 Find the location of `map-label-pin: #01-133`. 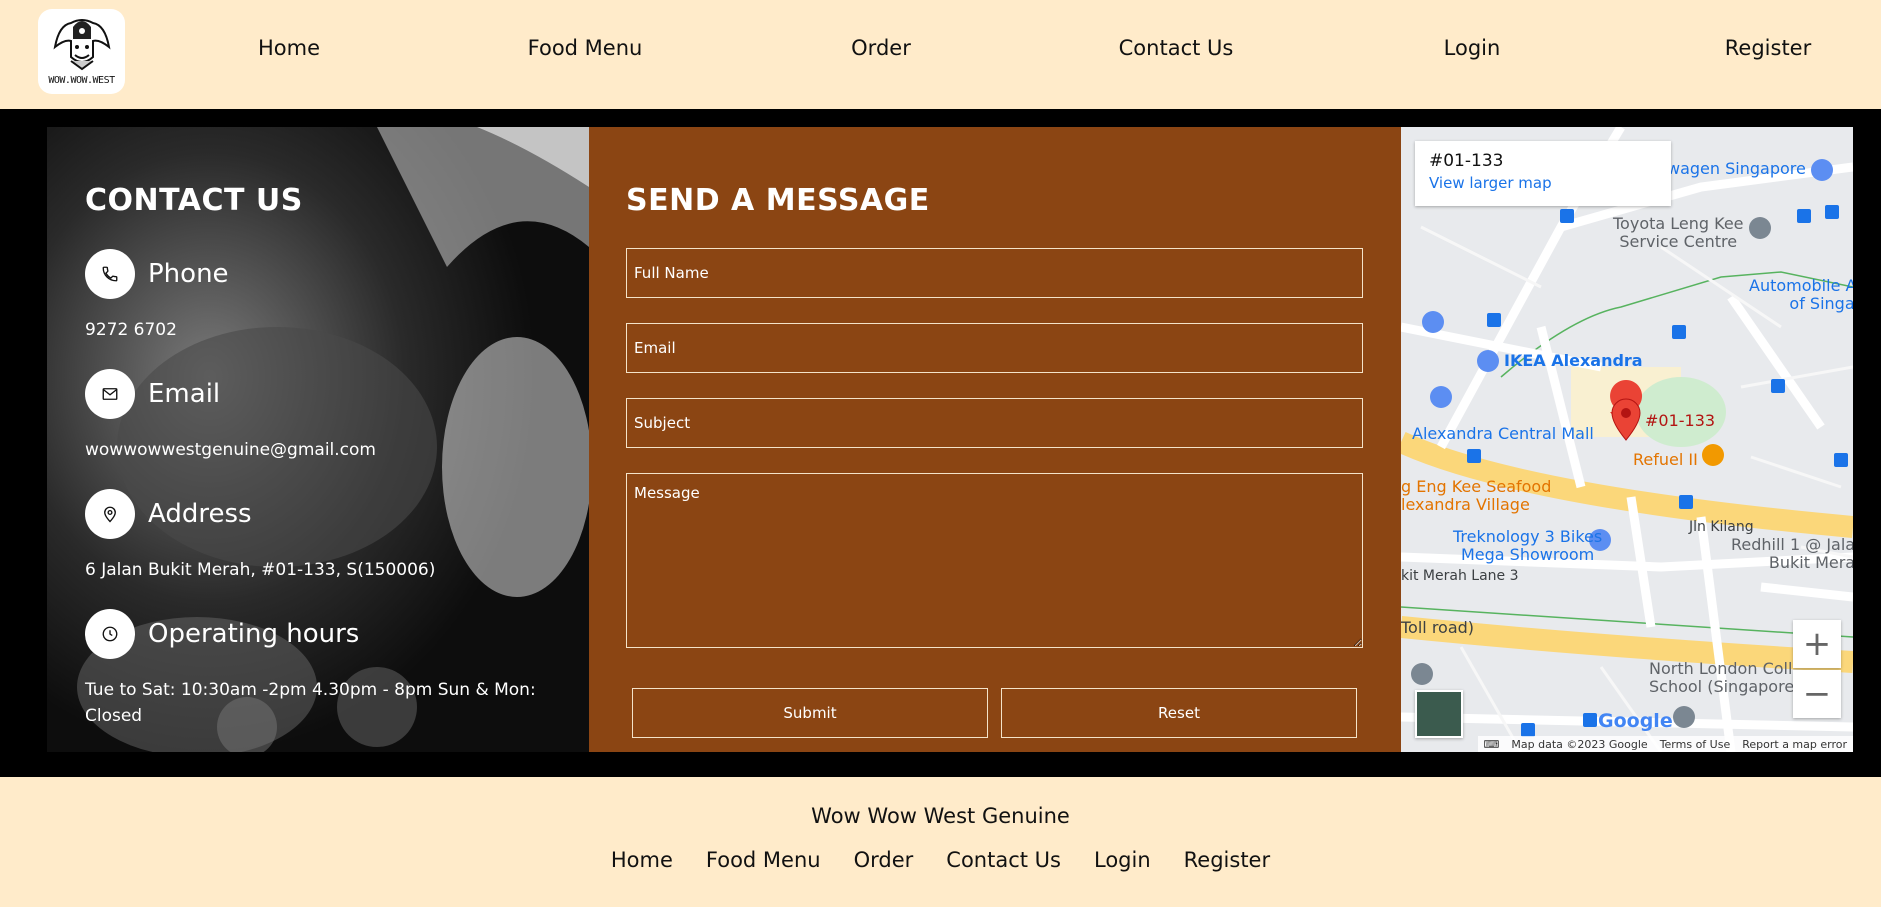

map-label-pin: #01-133 is located at coordinates (1680, 420).